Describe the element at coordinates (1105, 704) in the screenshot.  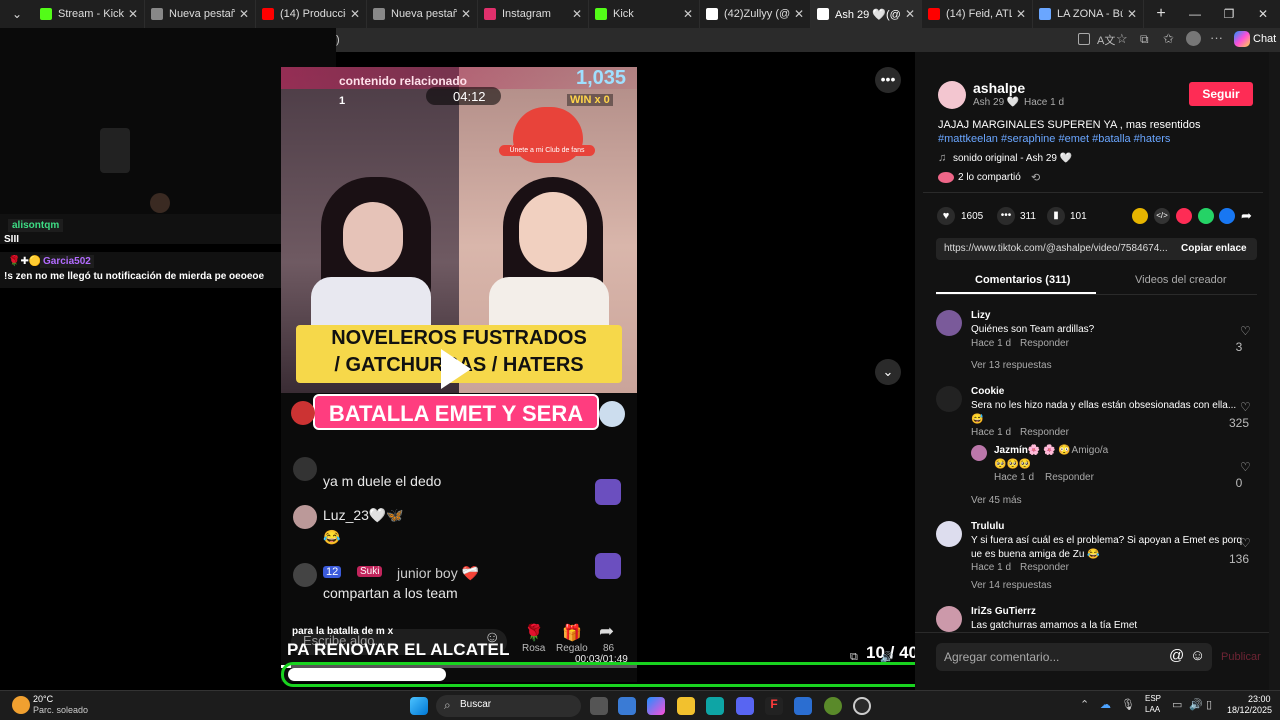
I see `onedrive-icon: ☁` at that location.